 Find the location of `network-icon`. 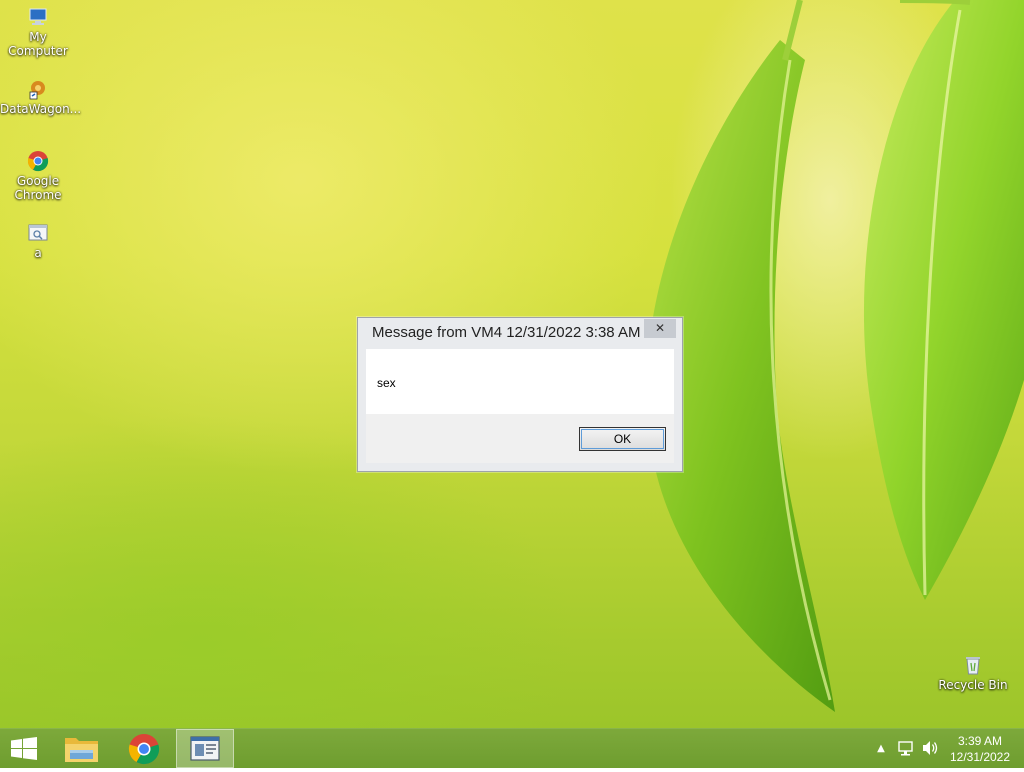

network-icon is located at coordinates (905, 748).